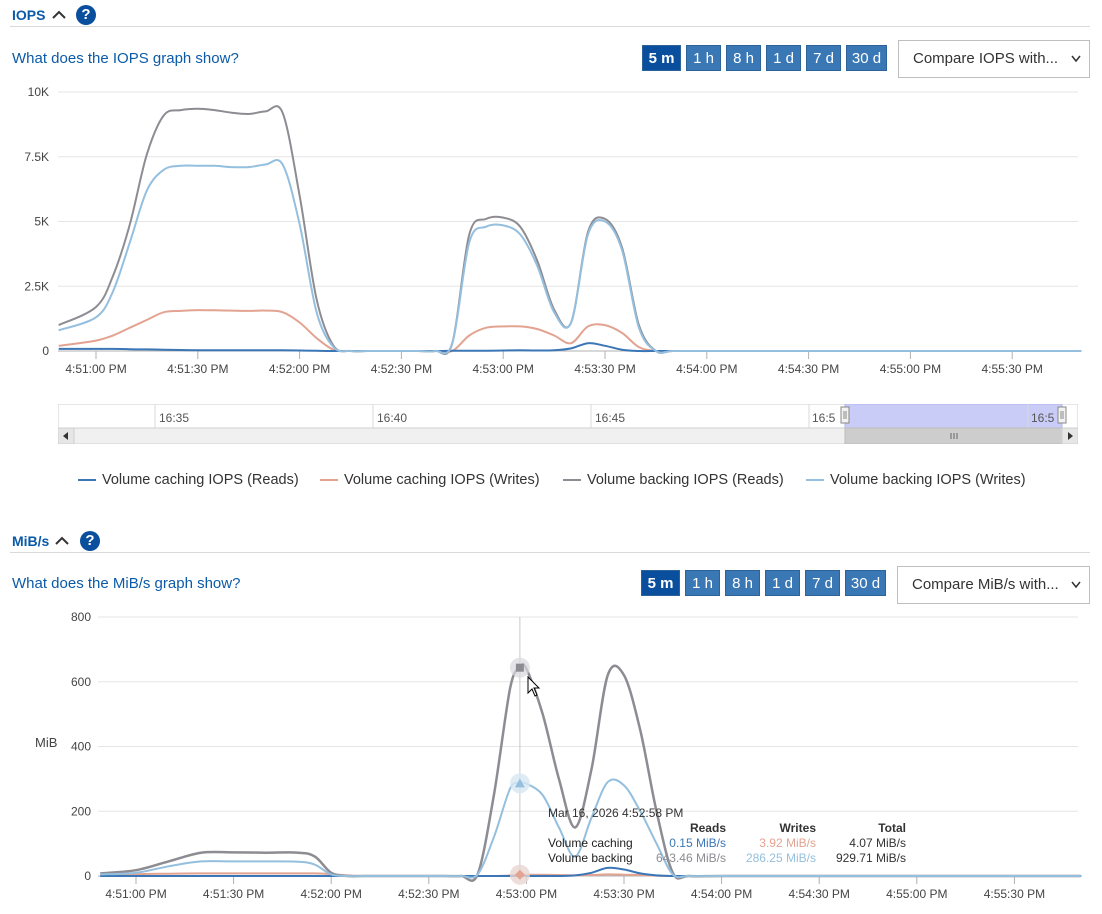  Describe the element at coordinates (787, 843) in the screenshot. I see `tooltip-writes-value: 3.92 MiB/s` at that location.